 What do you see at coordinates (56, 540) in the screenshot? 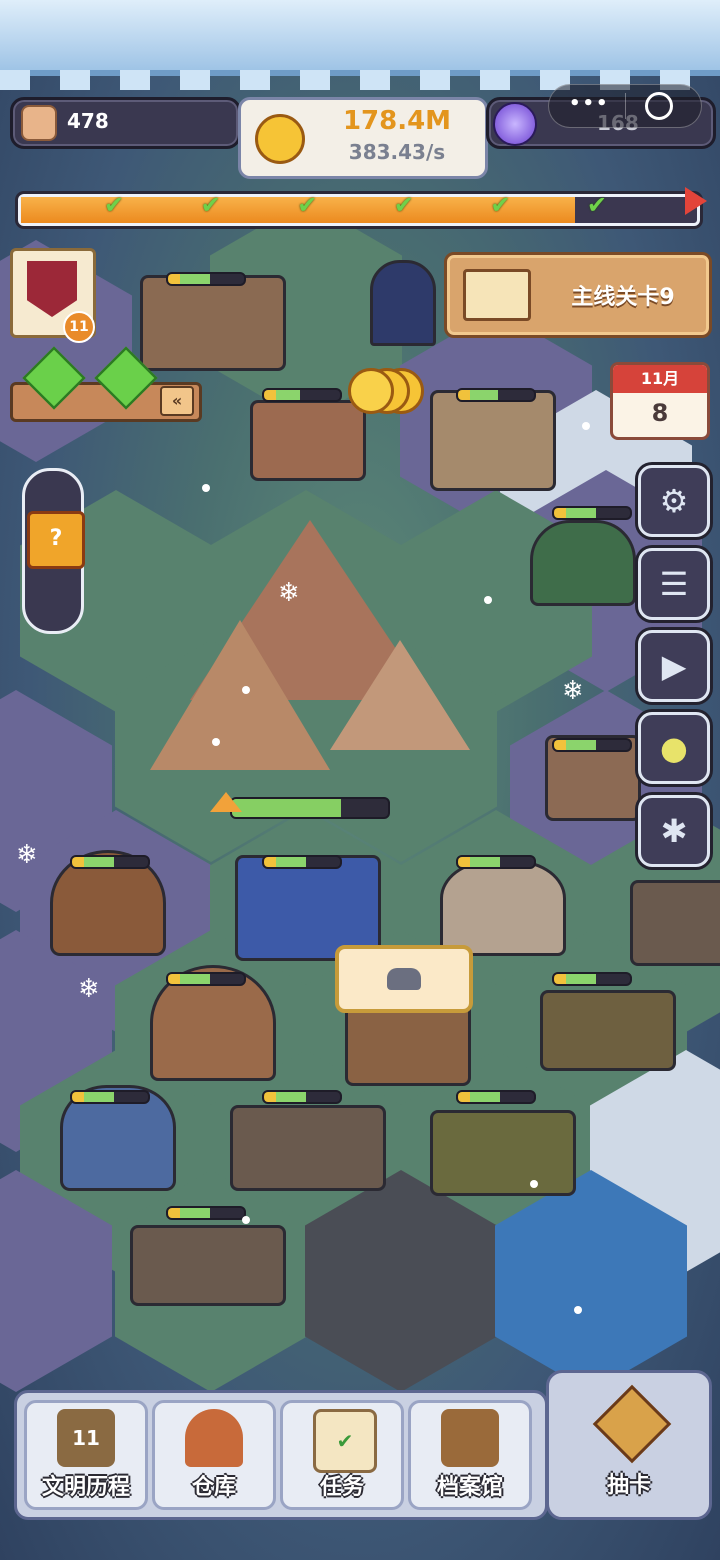
I see `mystery-gift-icon: ?` at bounding box center [56, 540].